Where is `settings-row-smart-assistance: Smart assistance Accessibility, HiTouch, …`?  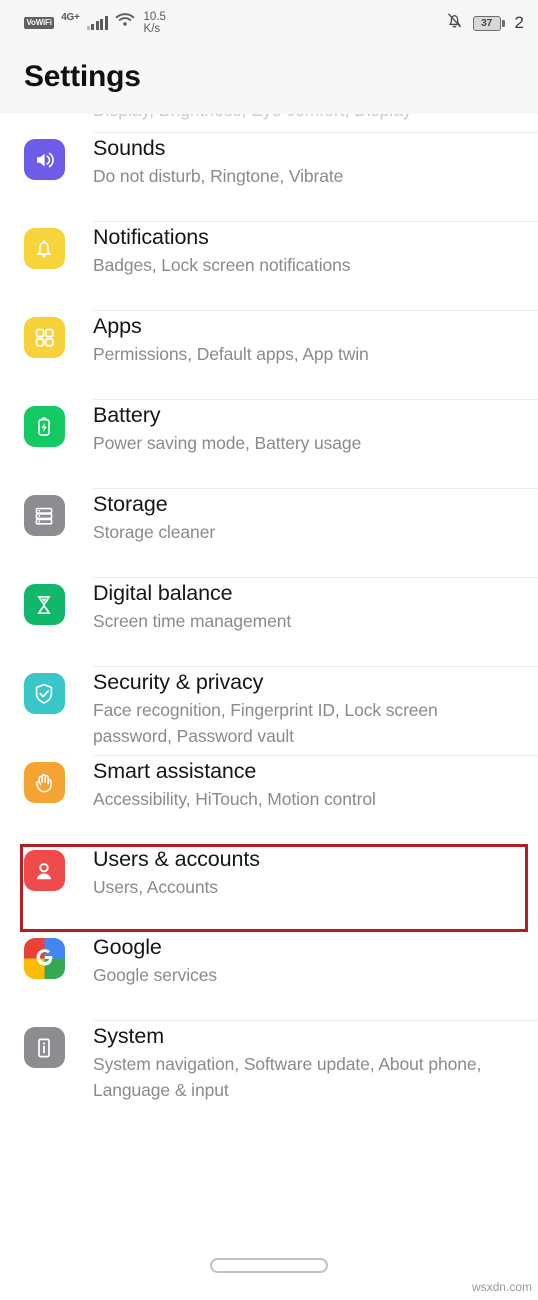 settings-row-smart-assistance: Smart assistance Accessibility, HiTouch, … is located at coordinates (269, 800).